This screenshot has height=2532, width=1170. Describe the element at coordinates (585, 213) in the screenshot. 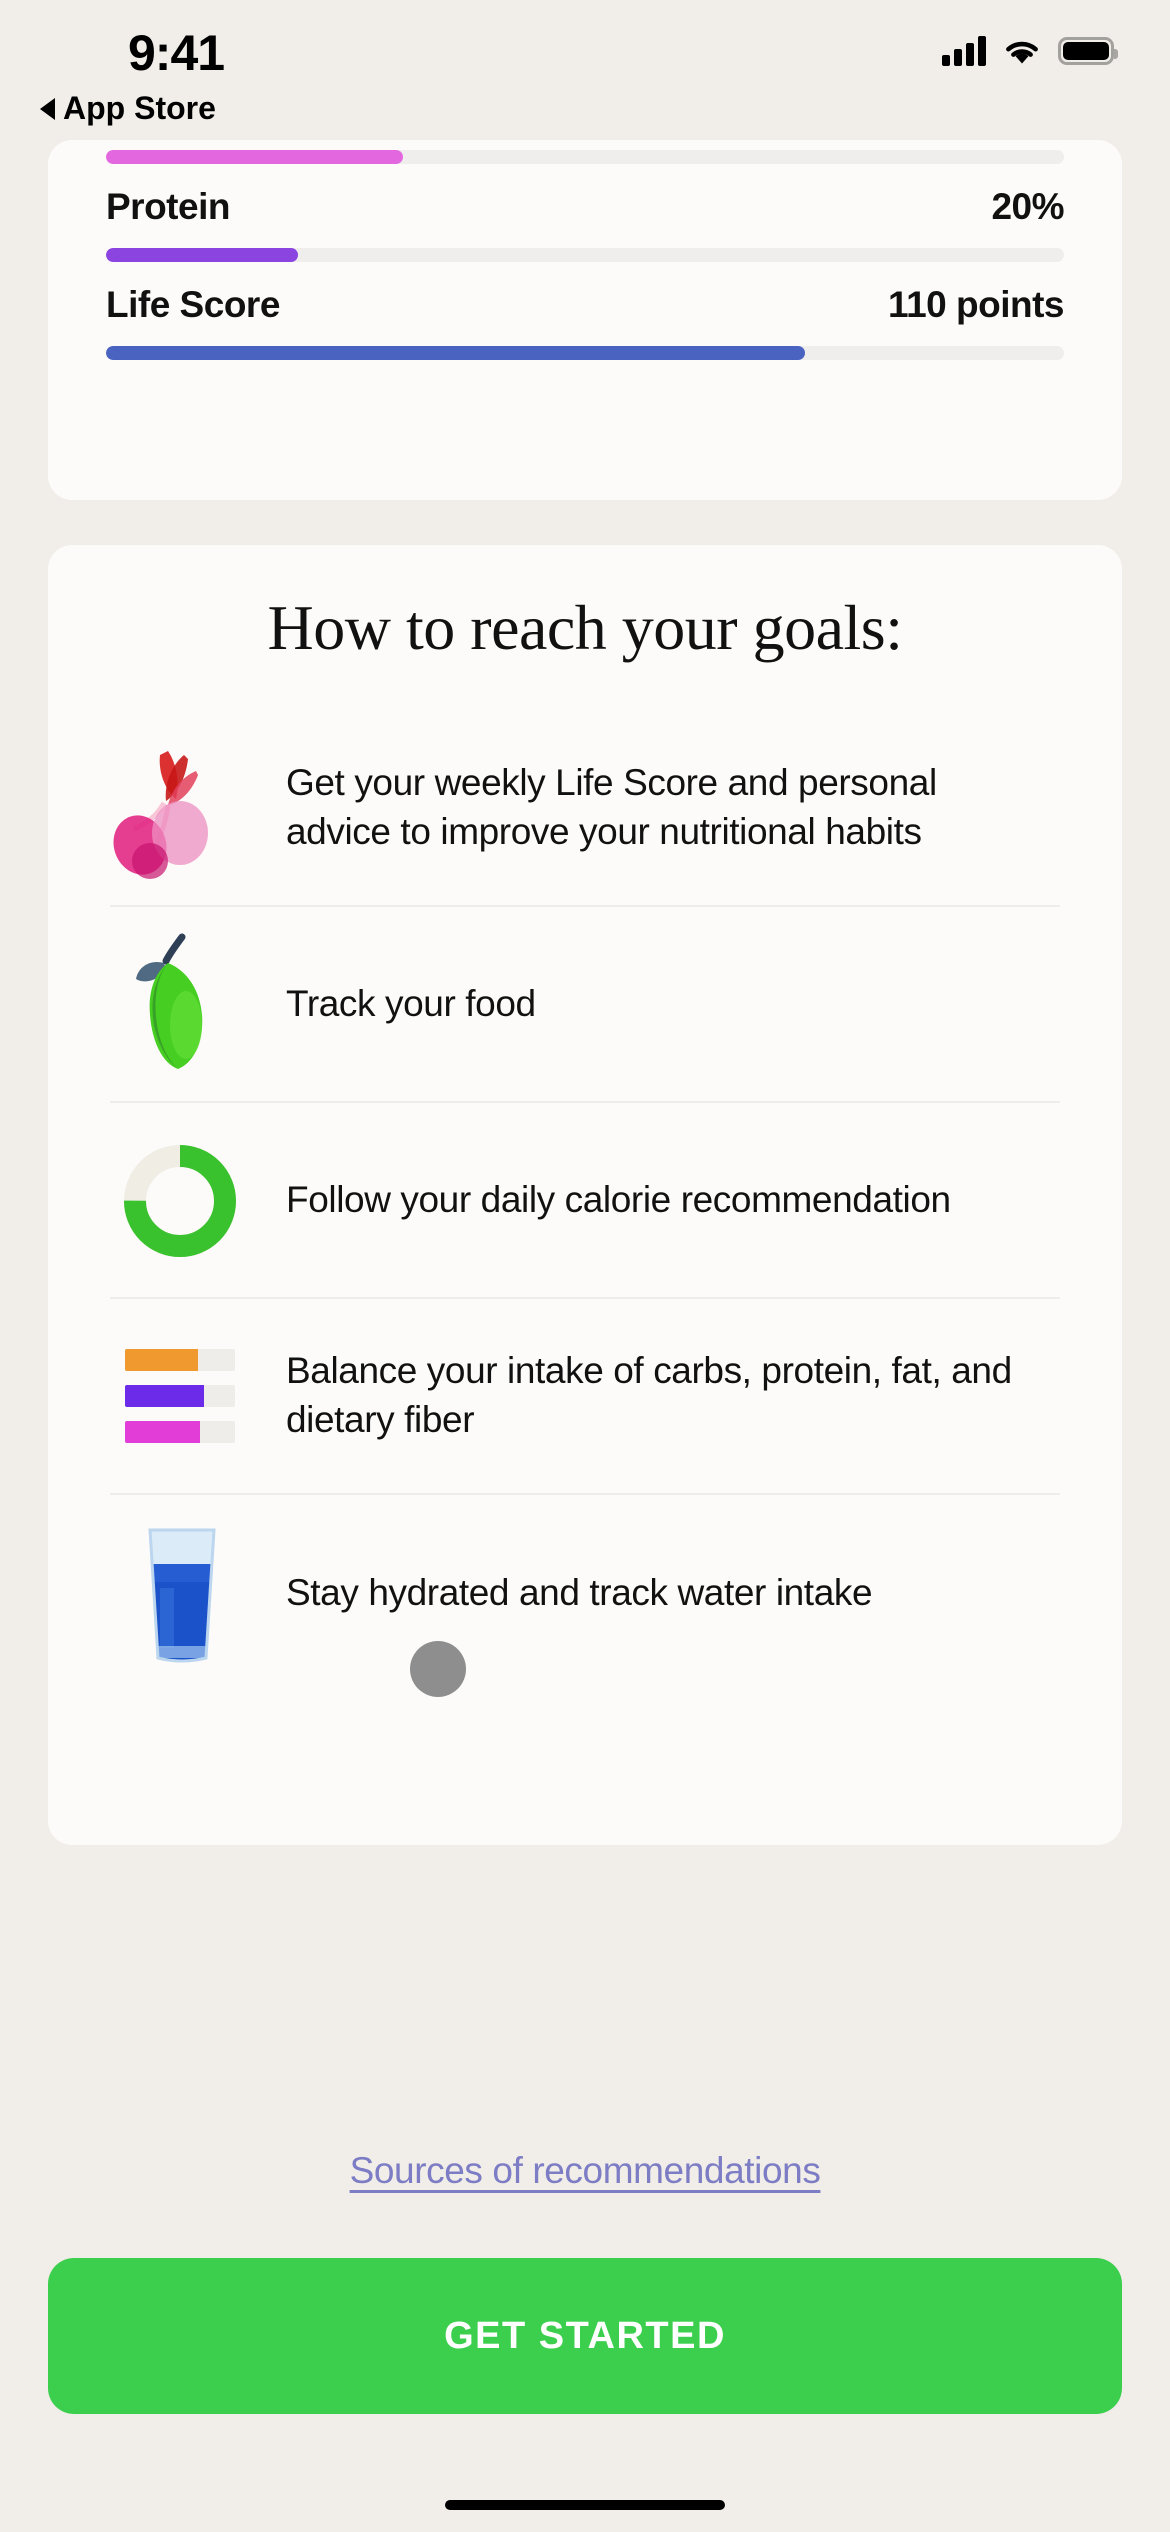

I see `macro-row-protein: Protein 20%` at that location.